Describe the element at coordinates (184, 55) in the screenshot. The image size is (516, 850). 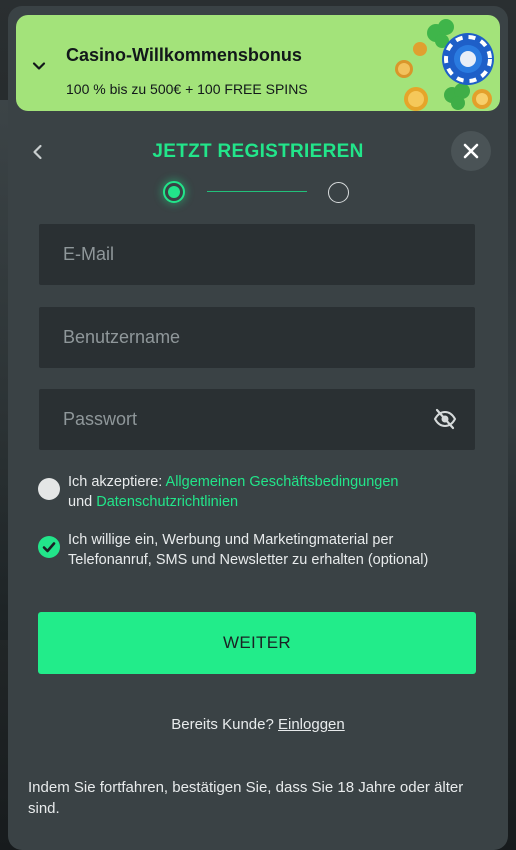
I see `bonus-title: Casino-Willkommensbonus` at that location.